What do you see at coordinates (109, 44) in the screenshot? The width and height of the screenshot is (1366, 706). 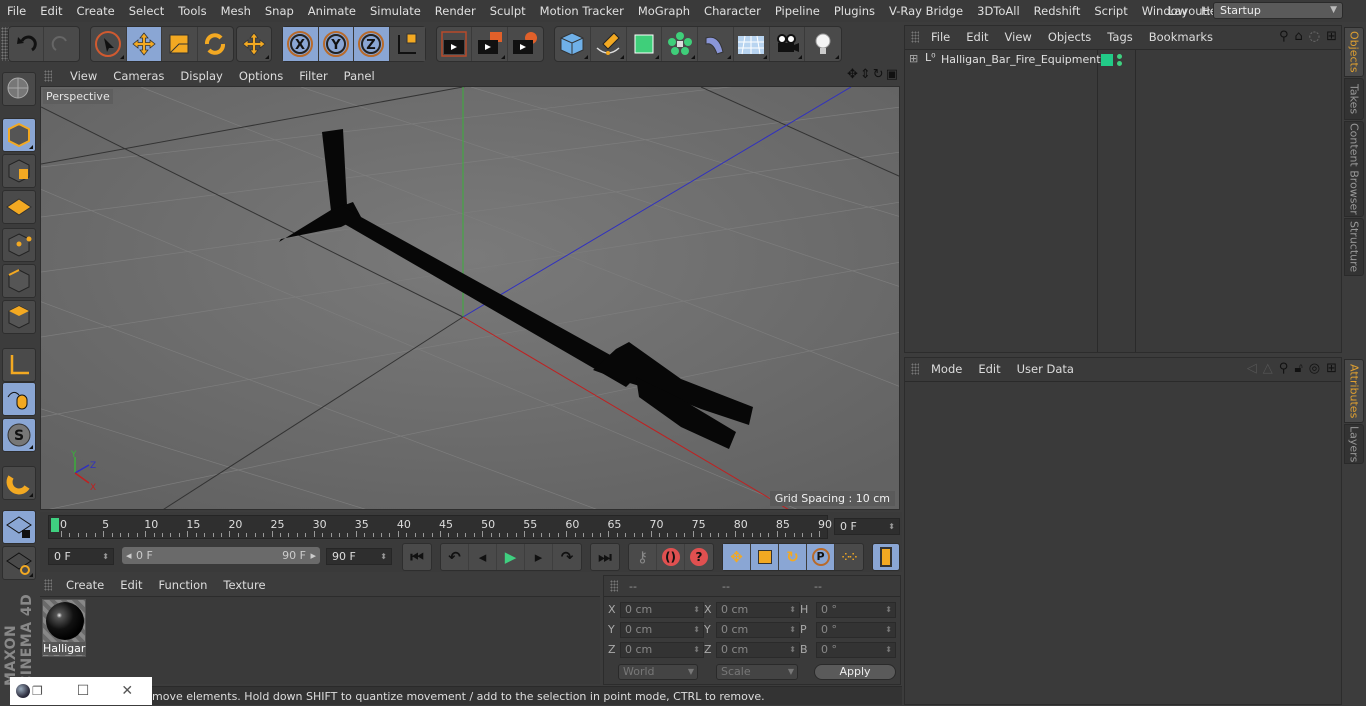 I see `live-selection-button` at bounding box center [109, 44].